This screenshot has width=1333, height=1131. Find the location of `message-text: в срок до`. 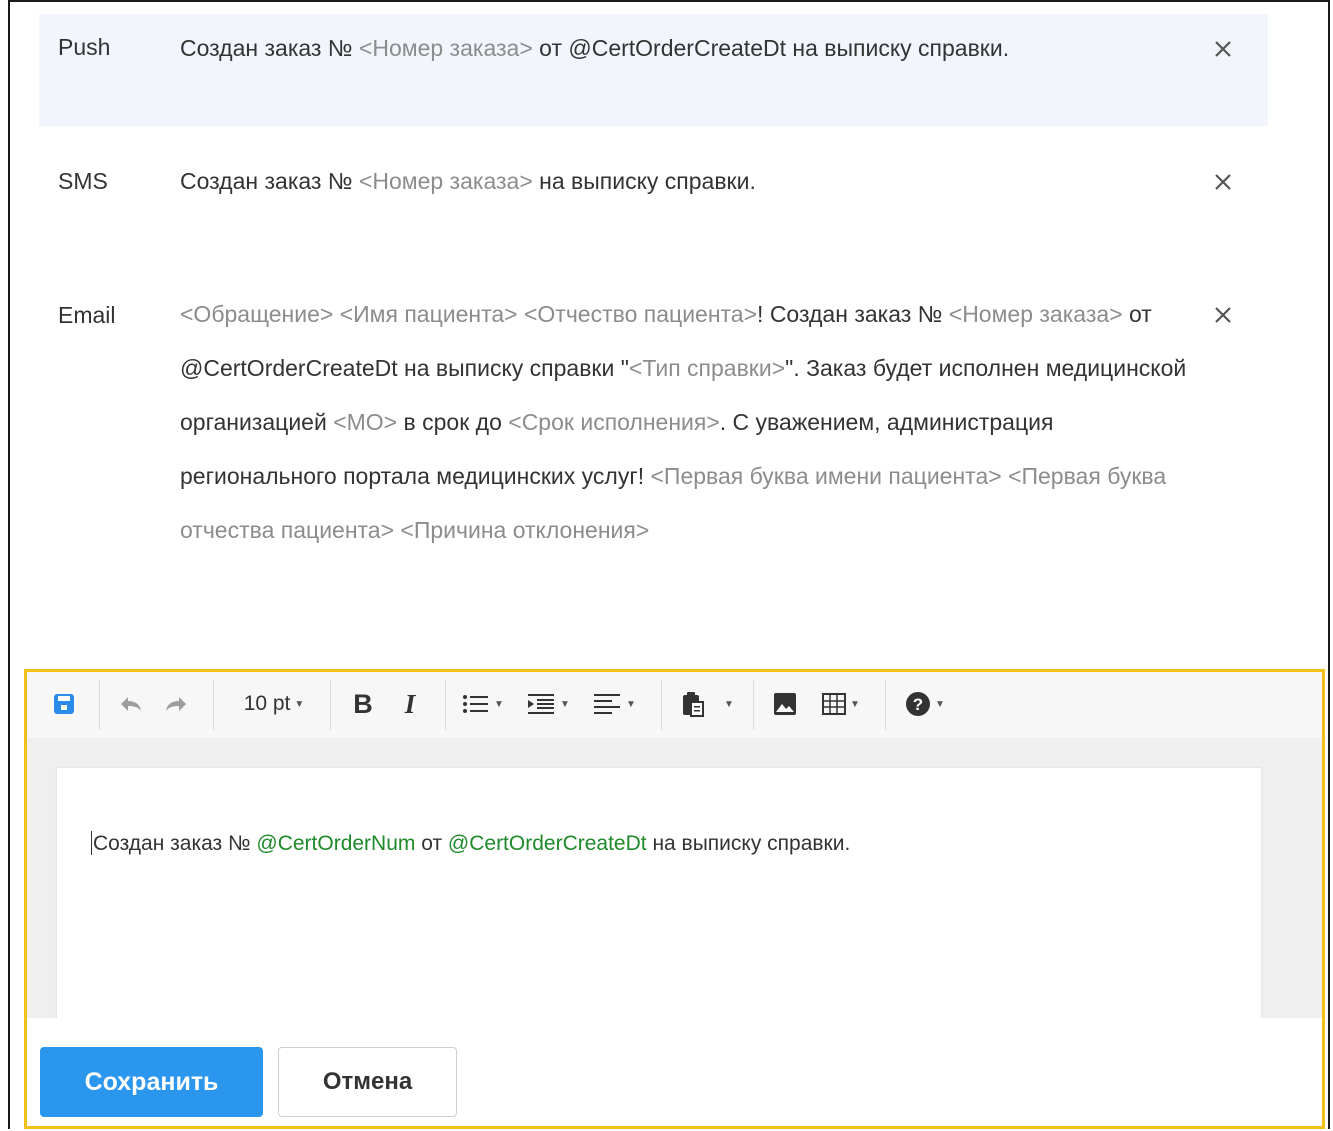

message-text: в срок до is located at coordinates (453, 422).